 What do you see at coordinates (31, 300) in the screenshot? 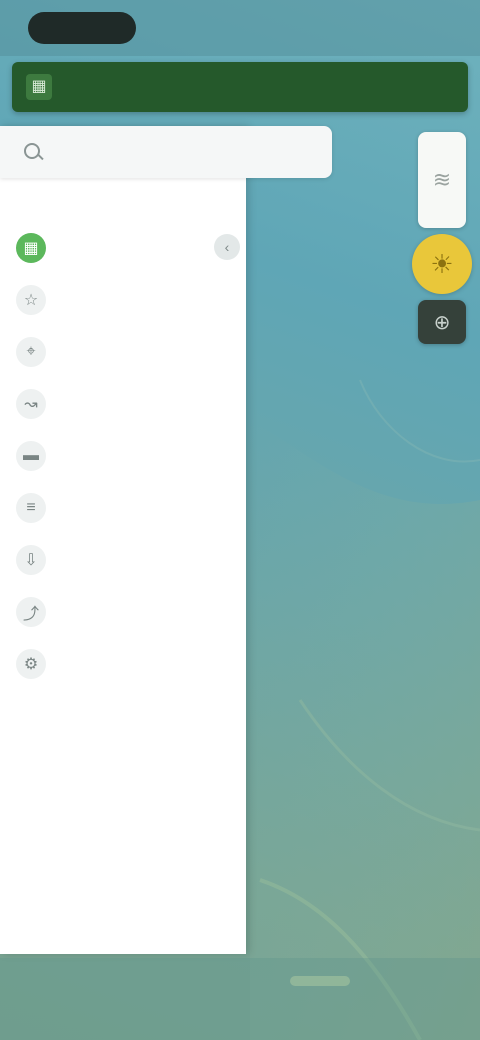
I see `star-icon: ☆` at bounding box center [31, 300].